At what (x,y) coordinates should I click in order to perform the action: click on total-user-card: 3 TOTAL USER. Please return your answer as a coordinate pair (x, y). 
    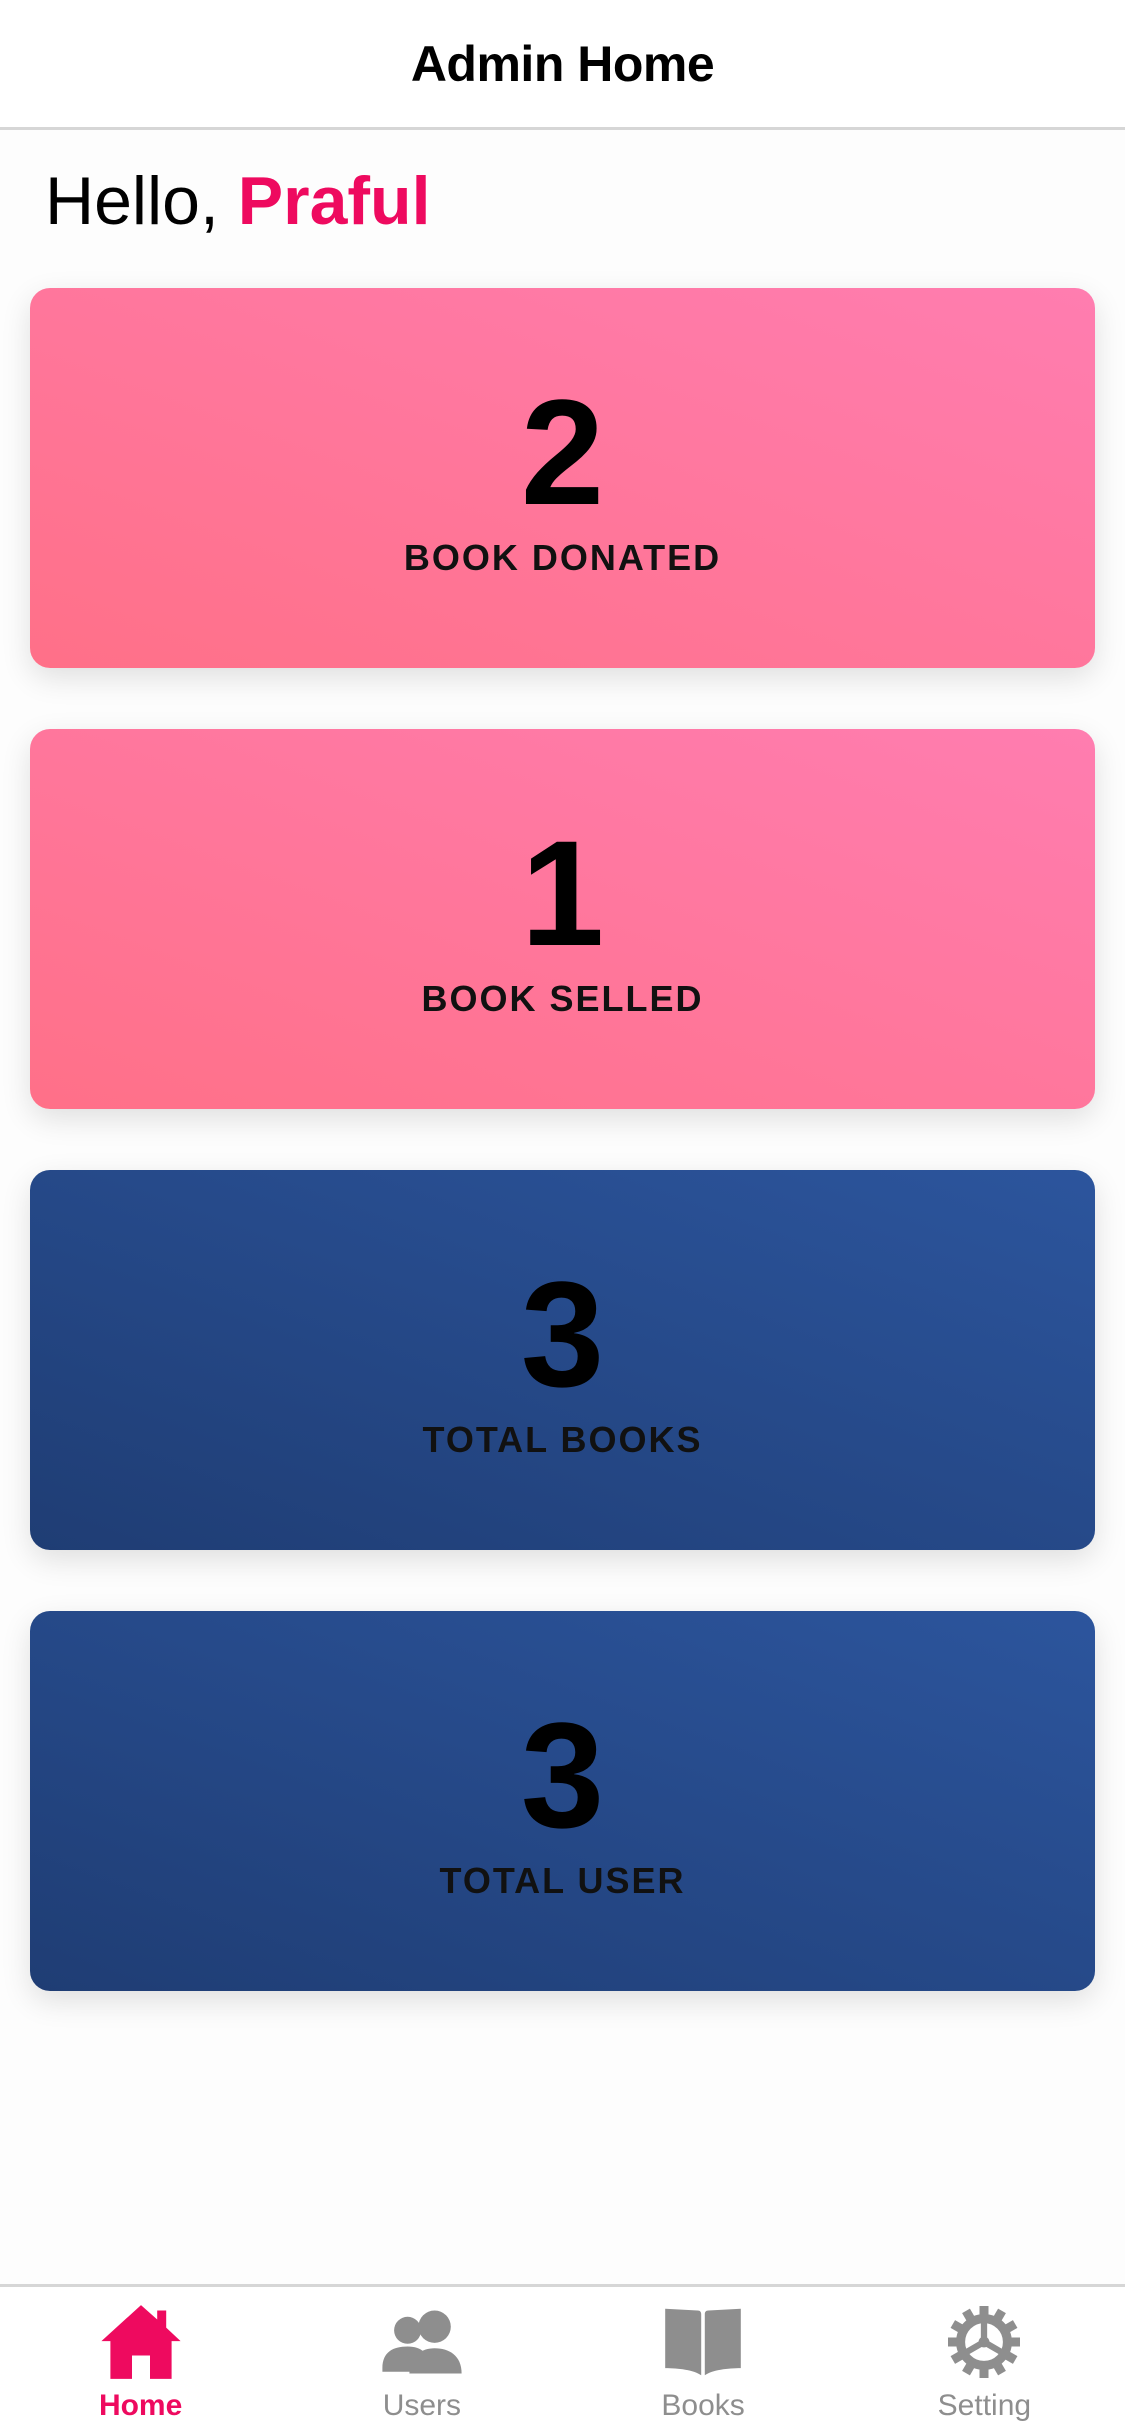
    Looking at the image, I should click on (562, 1801).